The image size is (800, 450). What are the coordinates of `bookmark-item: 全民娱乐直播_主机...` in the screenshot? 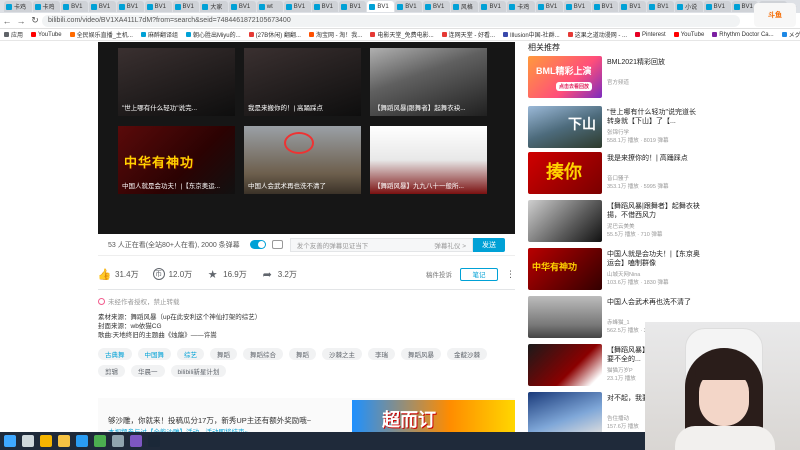 It's located at (101, 34).